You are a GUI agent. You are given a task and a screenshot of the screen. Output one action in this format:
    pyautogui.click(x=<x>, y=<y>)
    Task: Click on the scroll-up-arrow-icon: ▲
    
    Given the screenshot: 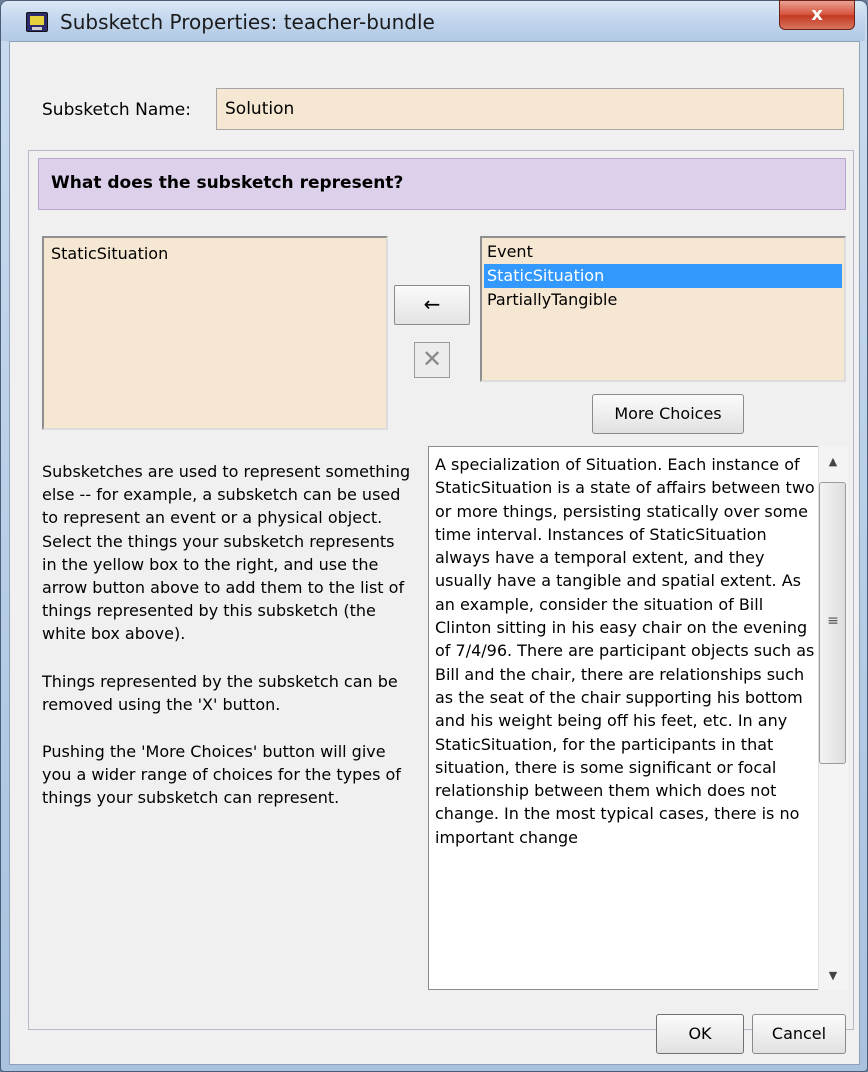 What is the action you would take?
    pyautogui.click(x=833, y=462)
    